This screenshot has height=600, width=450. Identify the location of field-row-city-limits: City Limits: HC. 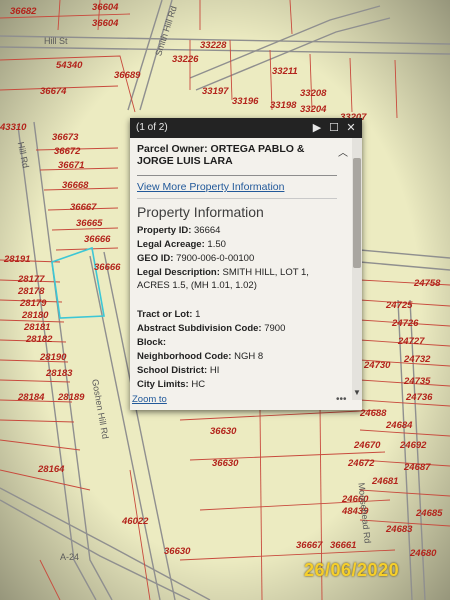
(239, 384).